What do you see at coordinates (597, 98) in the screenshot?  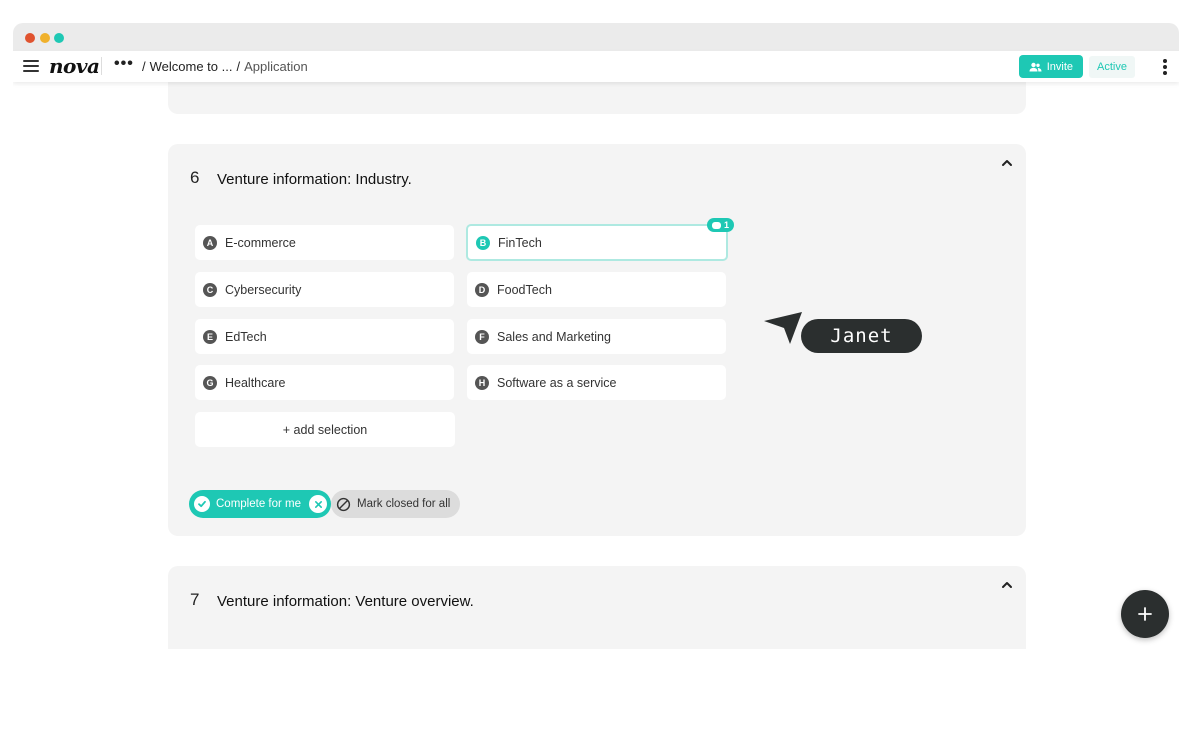 I see `question-card-previous` at bounding box center [597, 98].